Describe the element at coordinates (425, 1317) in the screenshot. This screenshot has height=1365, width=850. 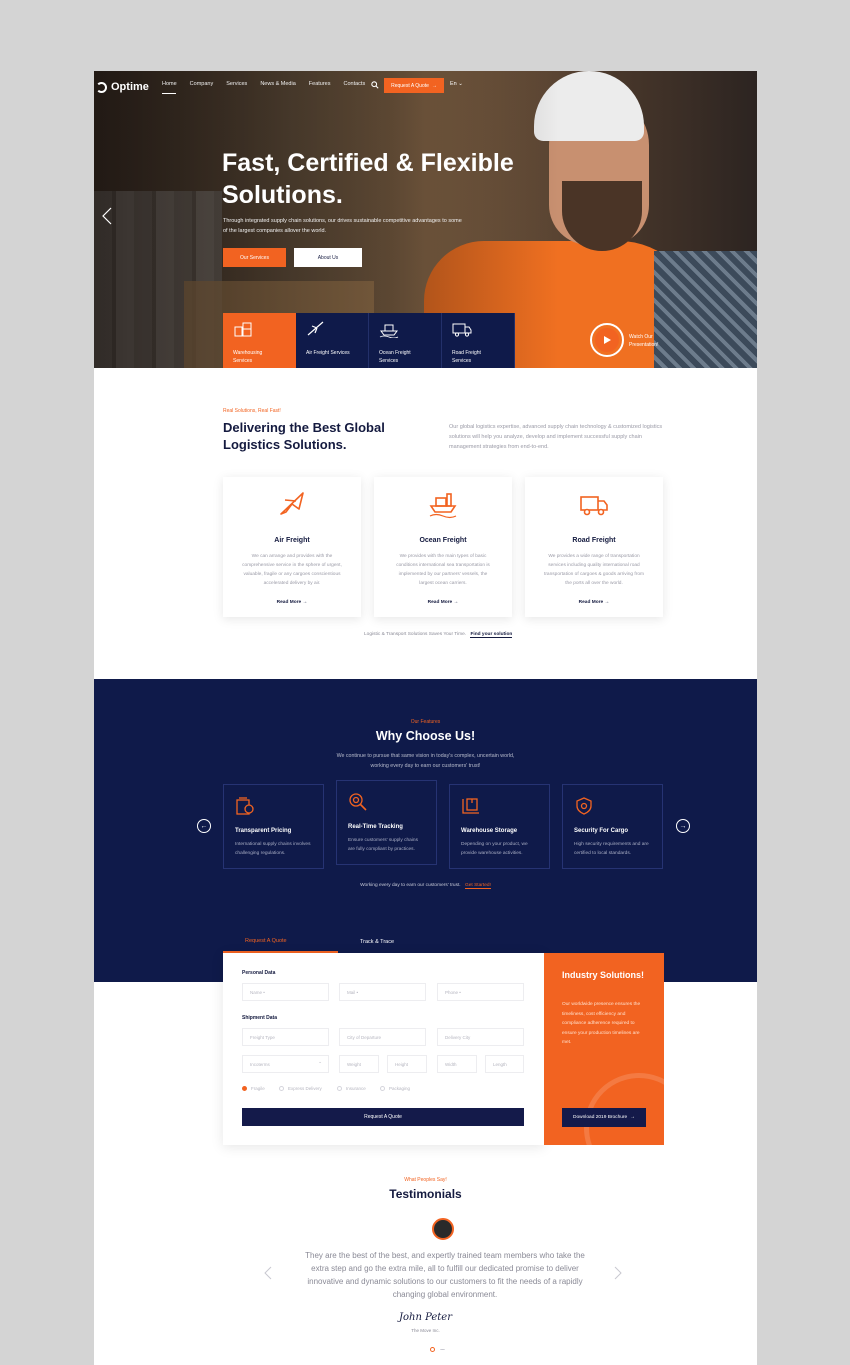
I see `testimonial-signature: John Peter` at that location.